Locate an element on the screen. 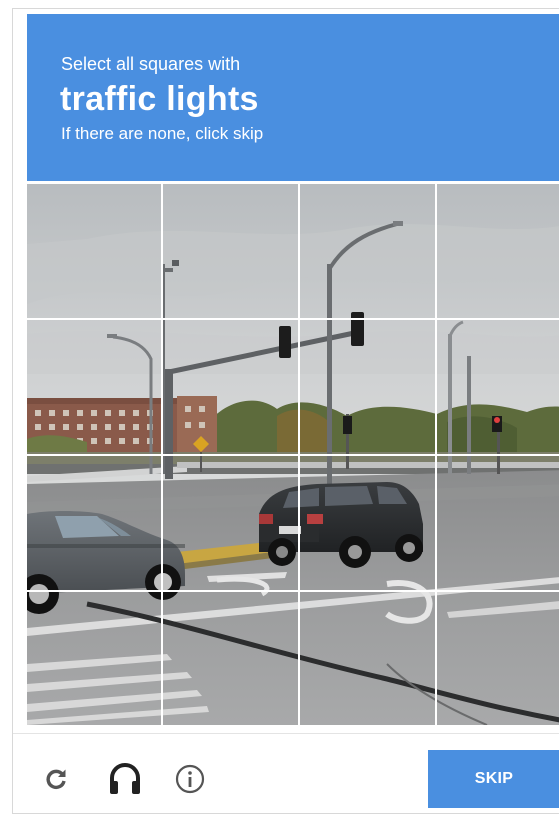  image-tile-r2-c3 is located at coordinates (367, 387).